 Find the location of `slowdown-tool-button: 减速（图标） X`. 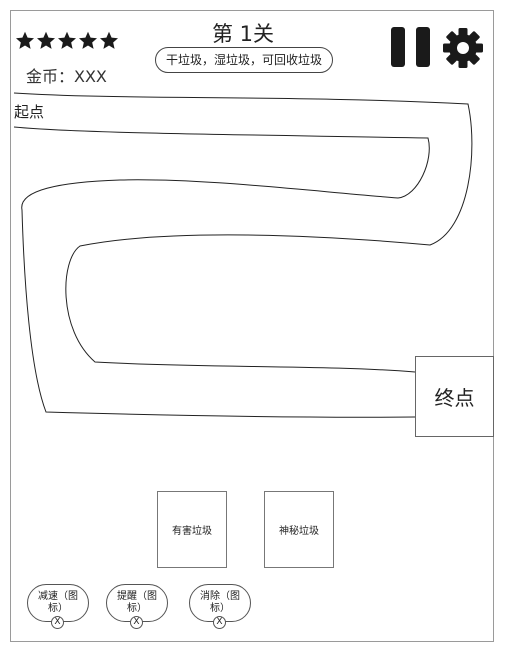

slowdown-tool-button: 减速（图标） X is located at coordinates (58, 606).